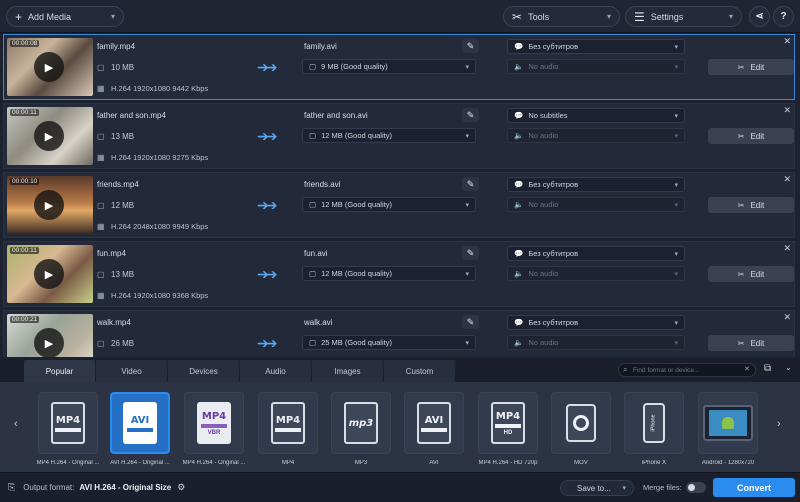 The width and height of the screenshot is (800, 502). I want to click on file-size: ▢ 12 MB, so click(115, 205).